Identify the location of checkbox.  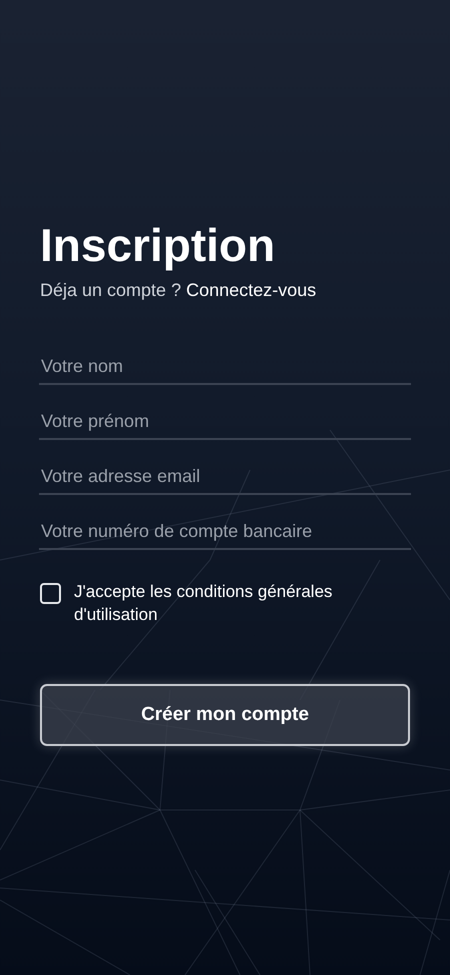
(50, 593).